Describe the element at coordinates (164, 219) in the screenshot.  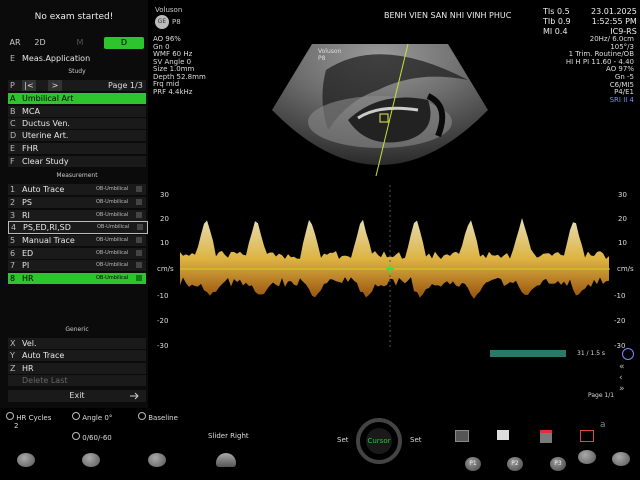
I see `tick-left-20: 20` at that location.